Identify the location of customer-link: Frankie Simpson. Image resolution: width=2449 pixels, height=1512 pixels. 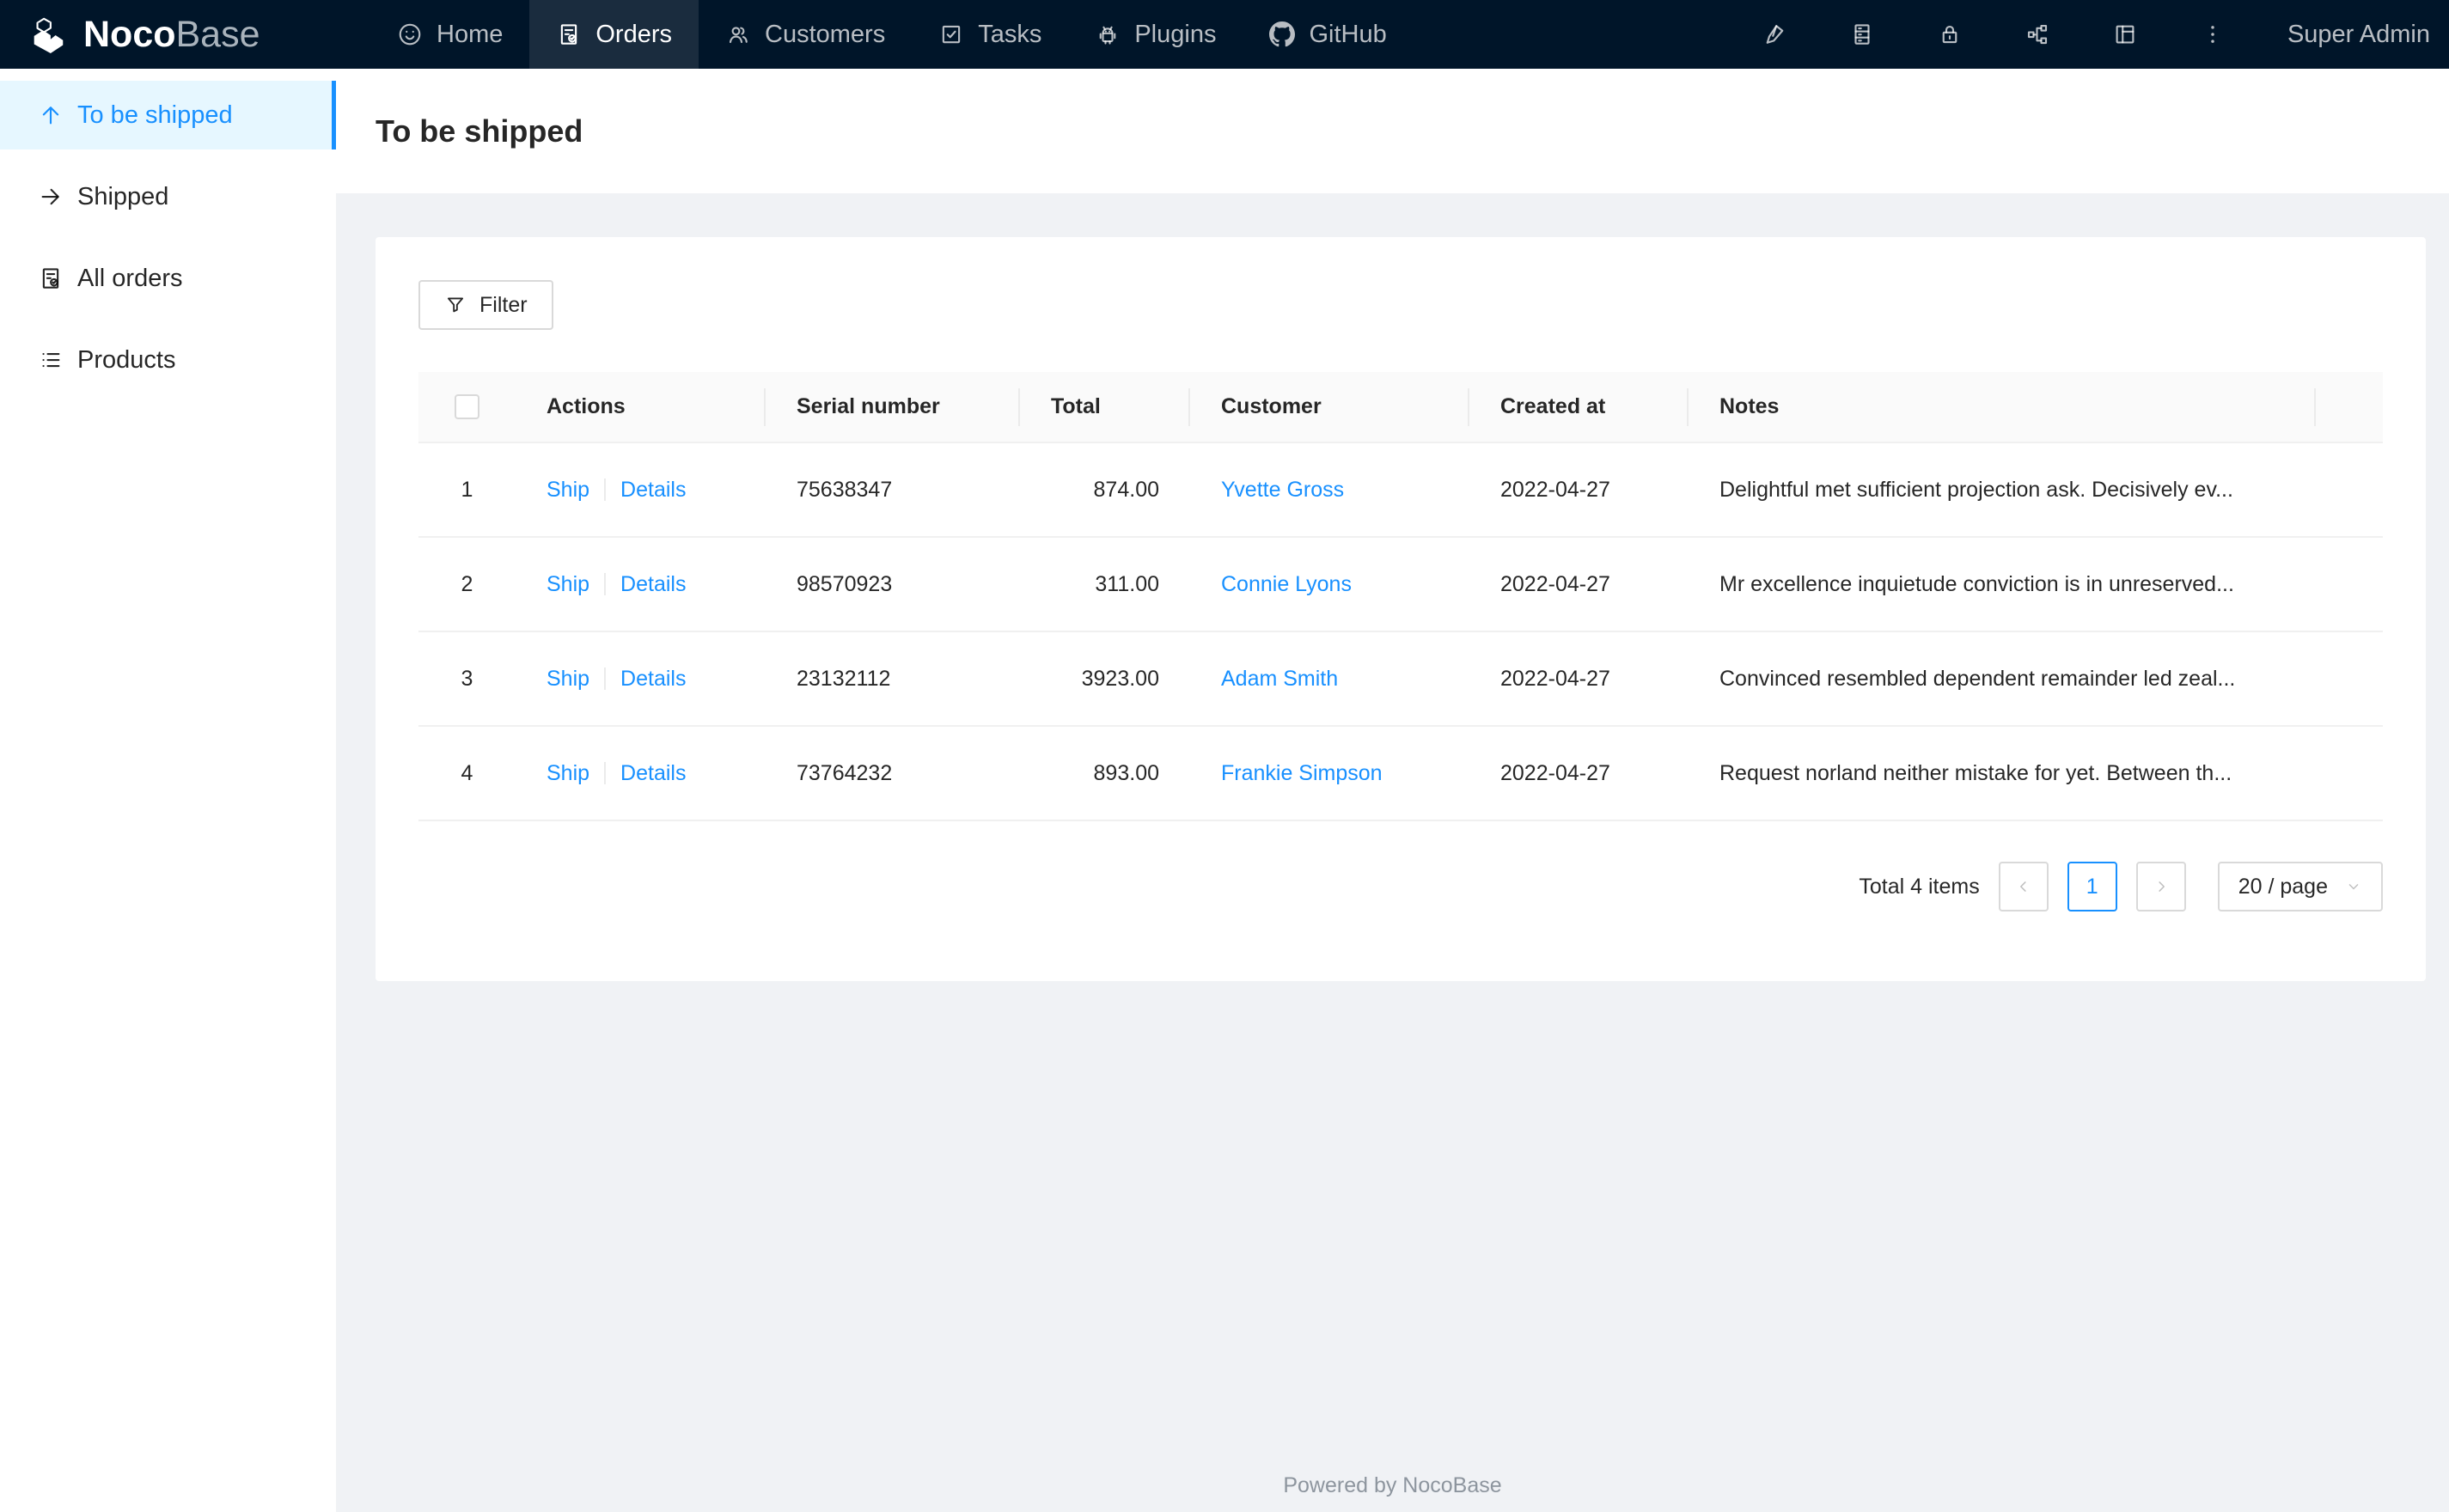
(1302, 773).